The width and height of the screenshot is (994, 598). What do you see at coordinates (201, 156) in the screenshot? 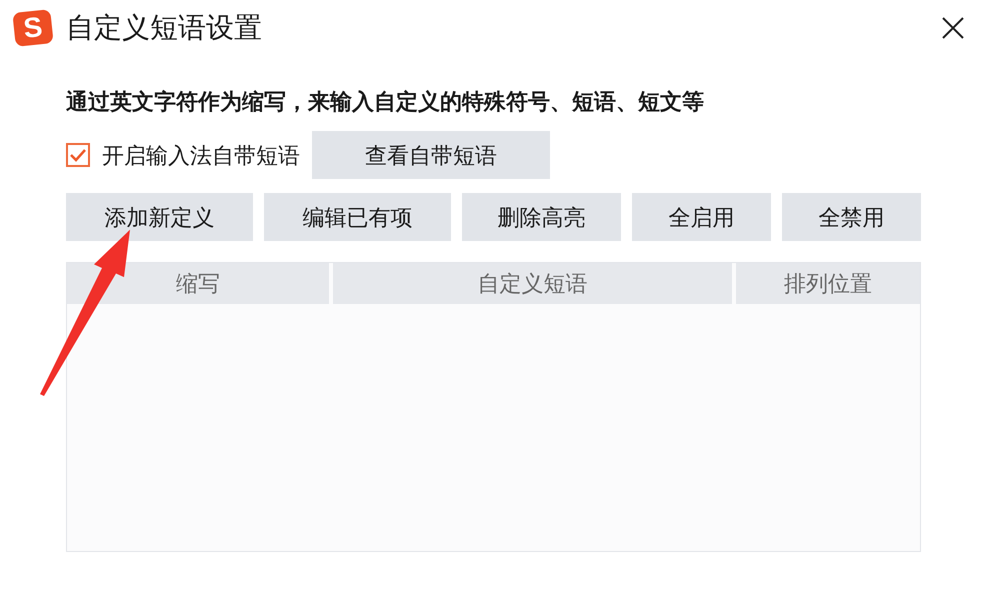
I see `checkbox-label: 开启输入法自带短语` at bounding box center [201, 156].